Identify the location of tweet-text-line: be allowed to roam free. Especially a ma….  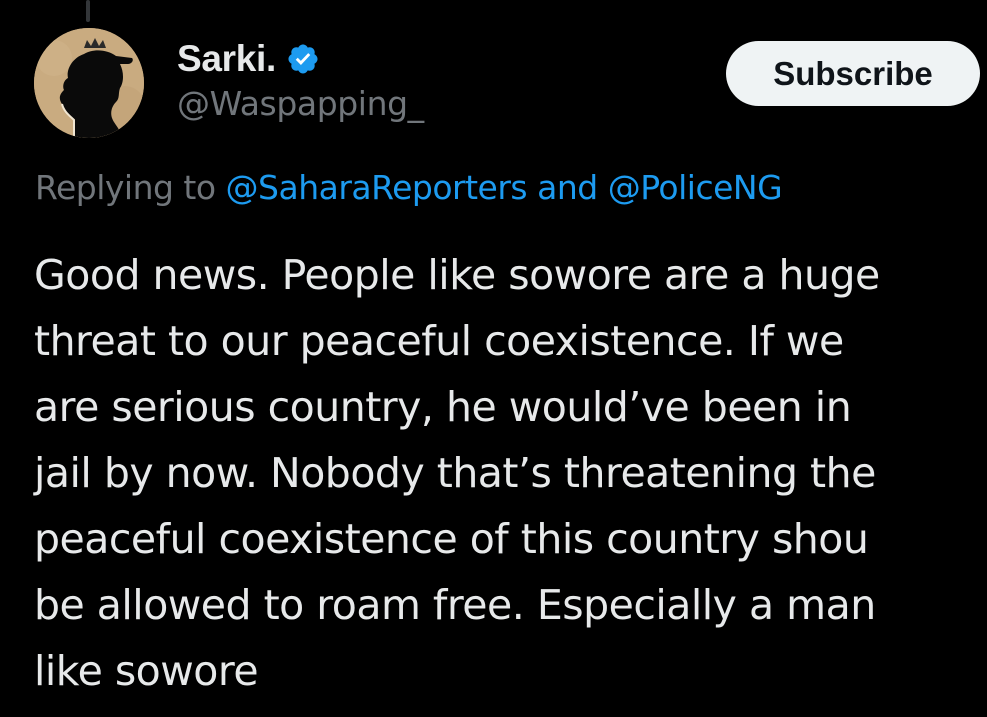
(455, 605).